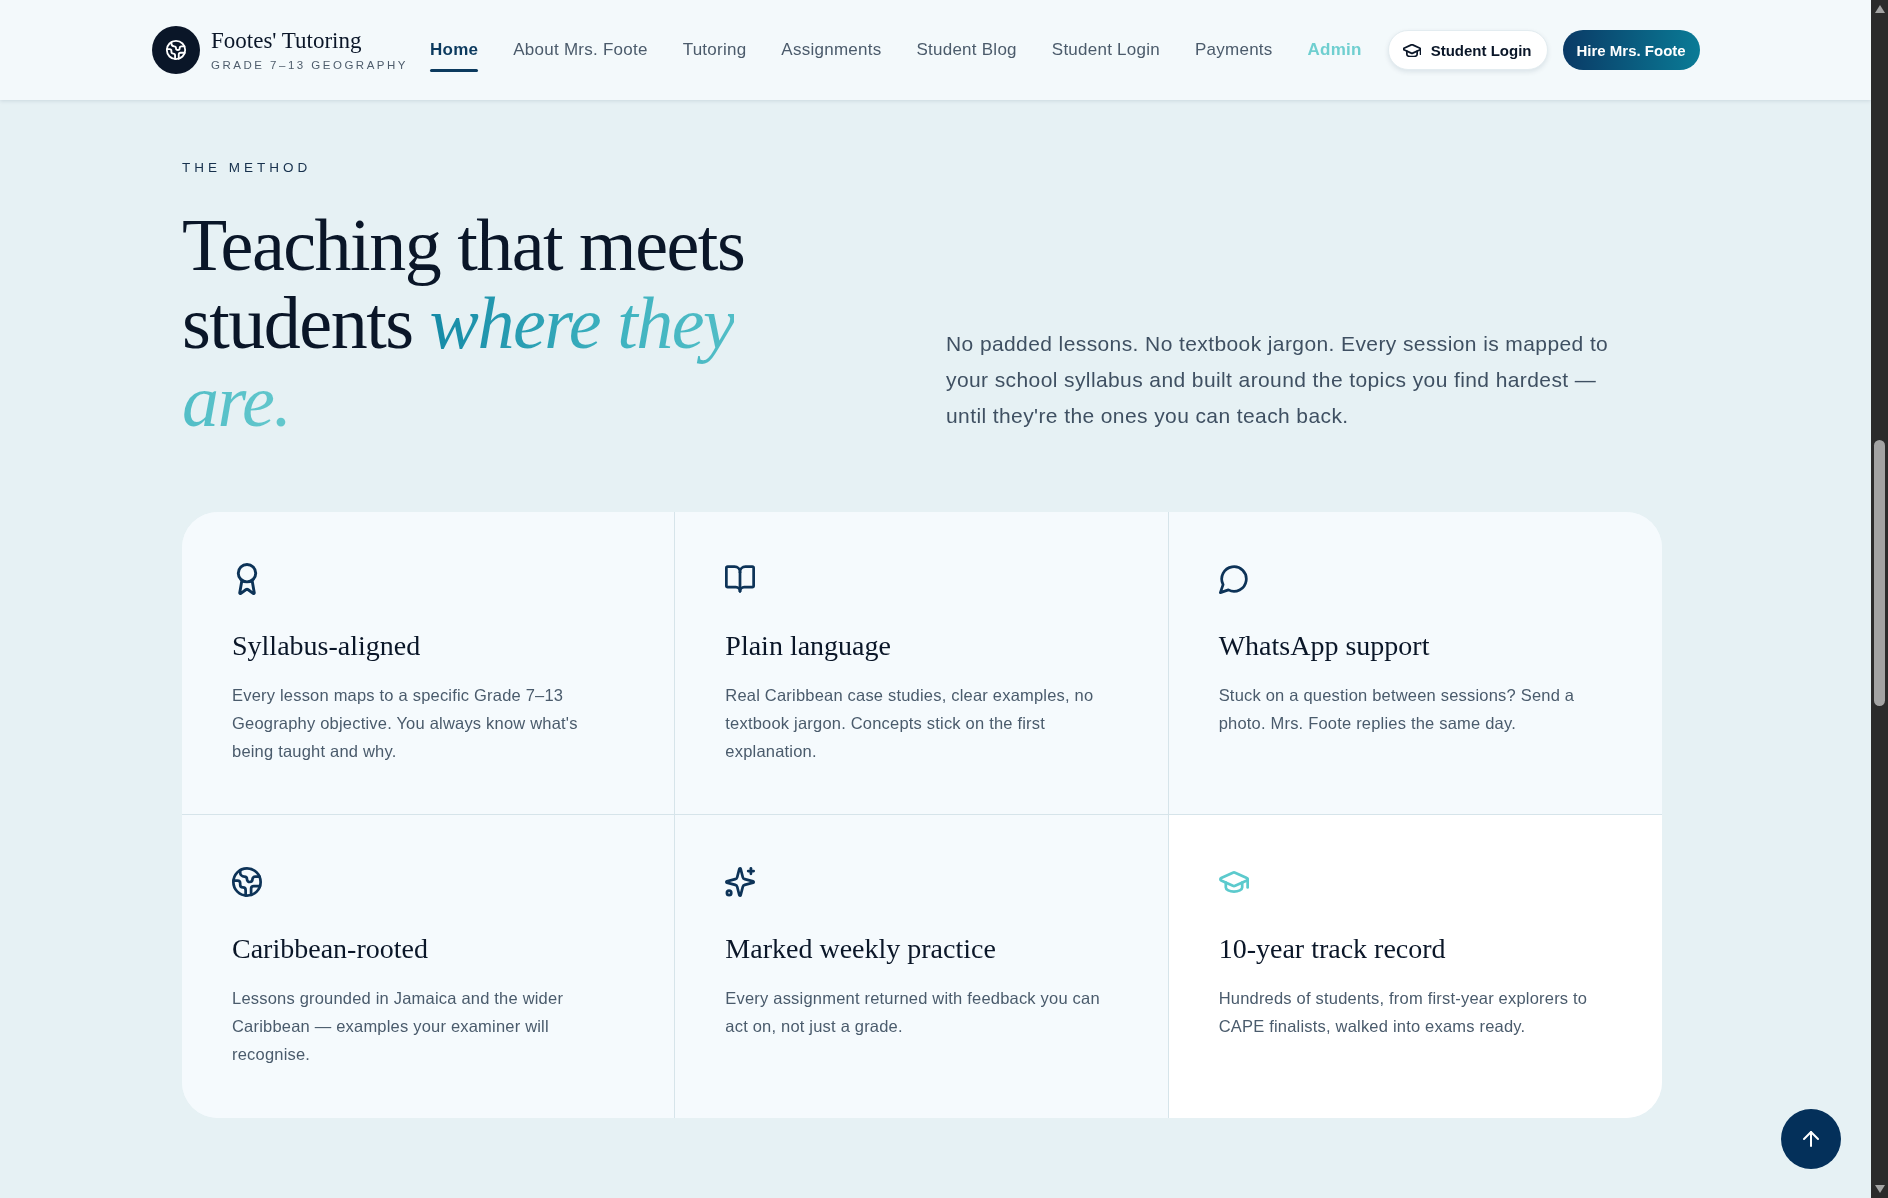 The image size is (1888, 1198). What do you see at coordinates (330, 949) in the screenshot?
I see `feature-title: Caribbean-rooted` at bounding box center [330, 949].